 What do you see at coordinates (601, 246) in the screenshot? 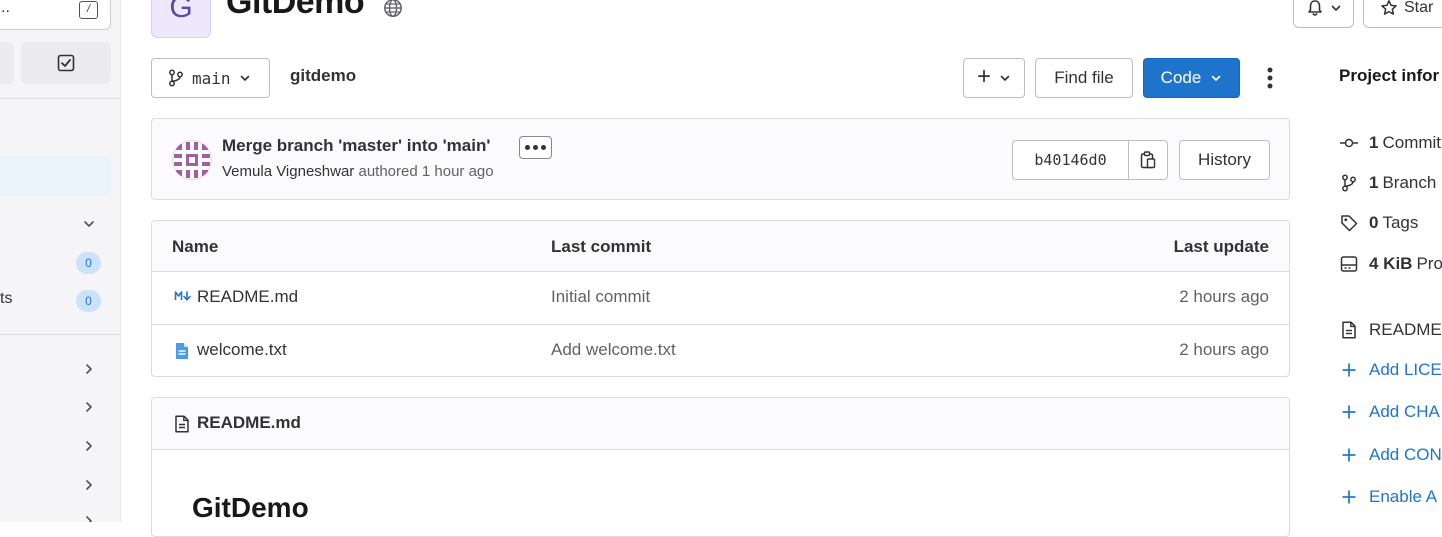
I see `column-header-last-commit: Last commit` at bounding box center [601, 246].